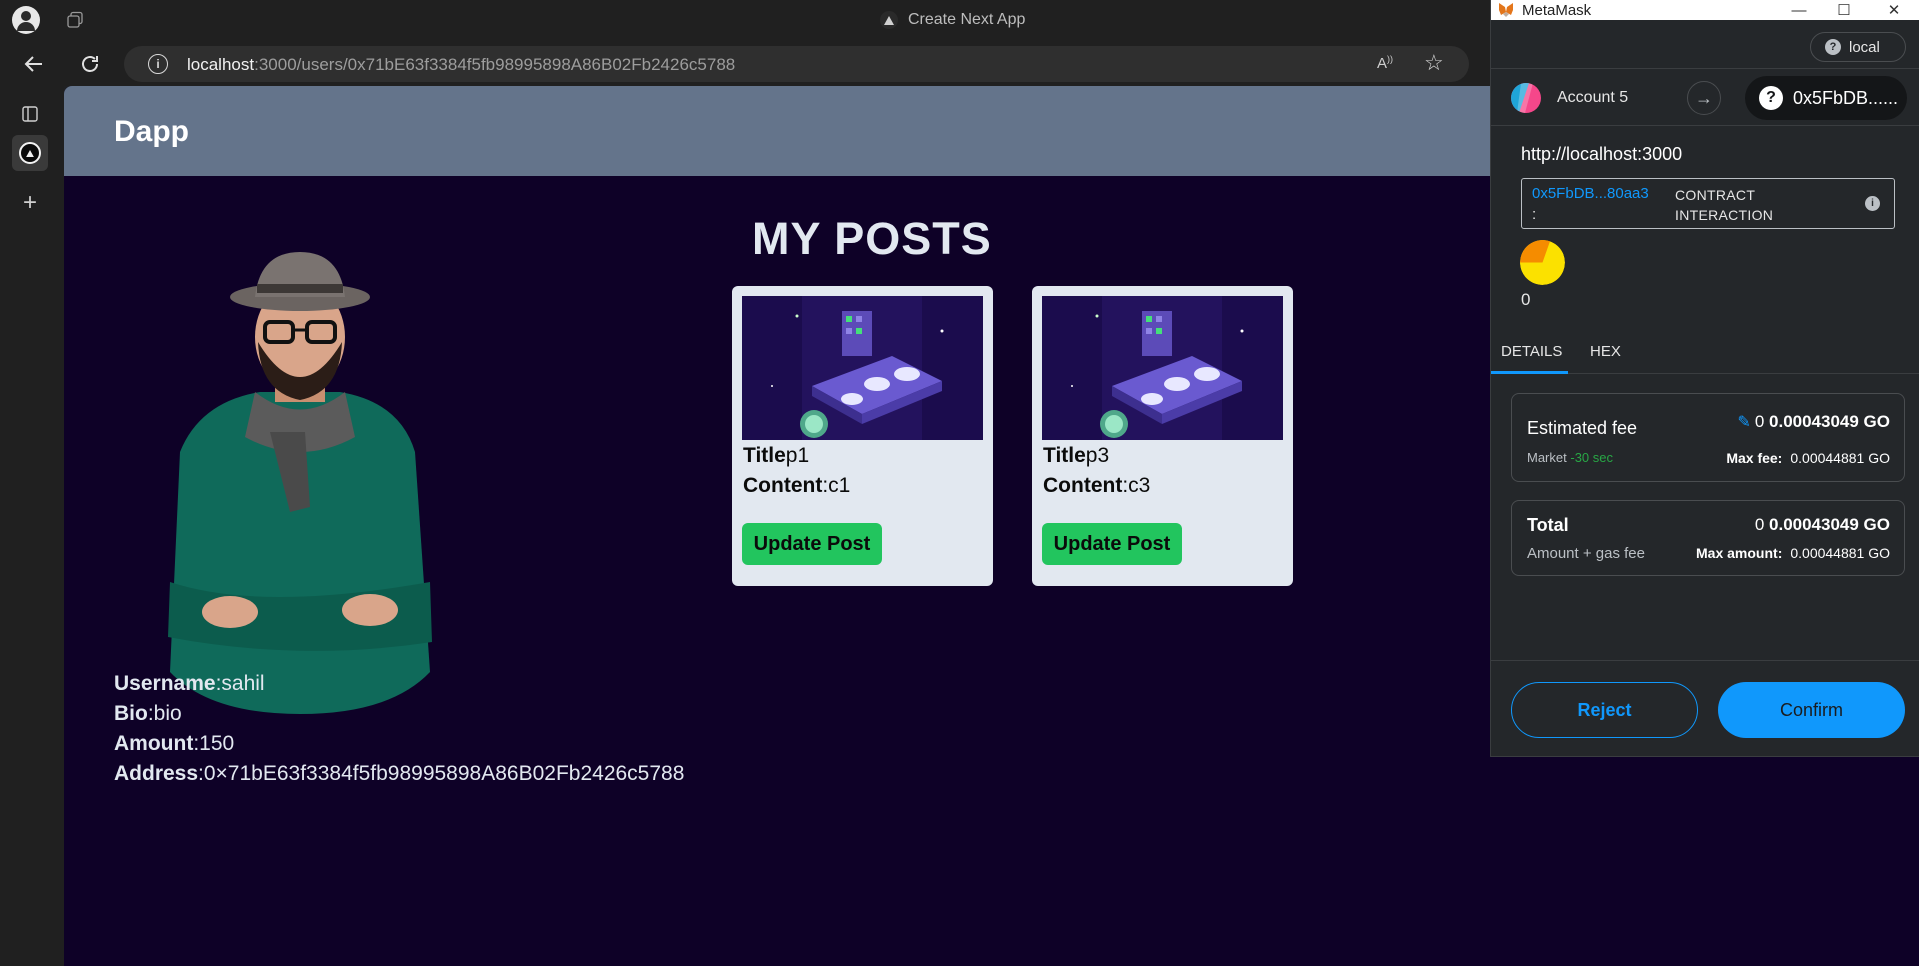  Describe the element at coordinates (872, 238) in the screenshot. I see `posts-heading: MY POSTS` at that location.